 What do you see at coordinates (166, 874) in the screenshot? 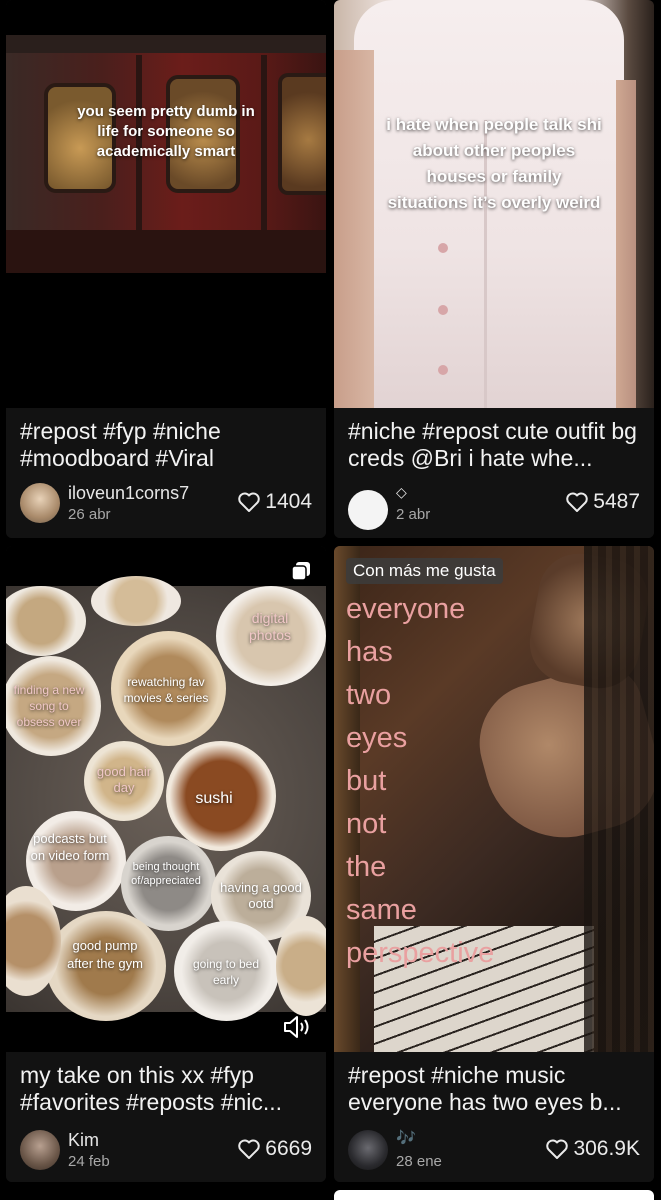
I see `bubble-label: being thought of/appreciated` at bounding box center [166, 874].